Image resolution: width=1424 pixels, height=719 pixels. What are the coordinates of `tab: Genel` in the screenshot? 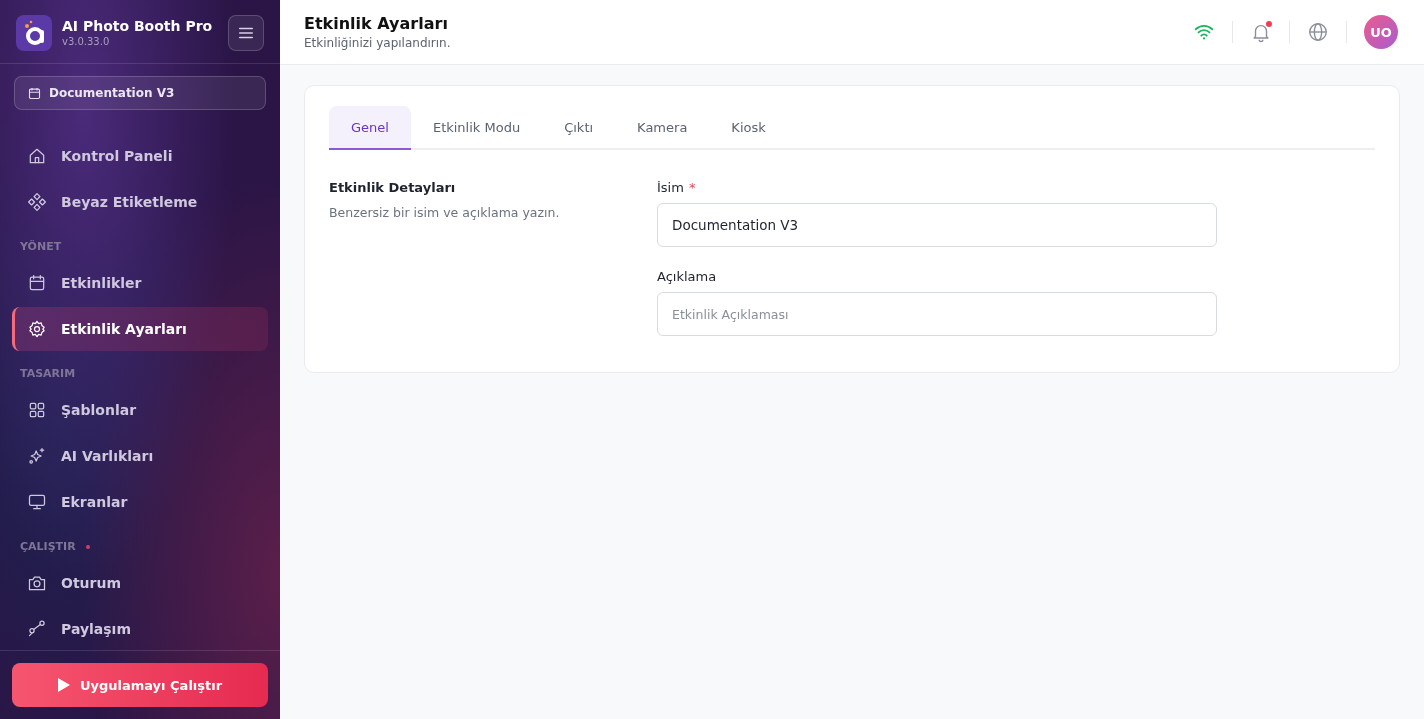 It's located at (370, 128).